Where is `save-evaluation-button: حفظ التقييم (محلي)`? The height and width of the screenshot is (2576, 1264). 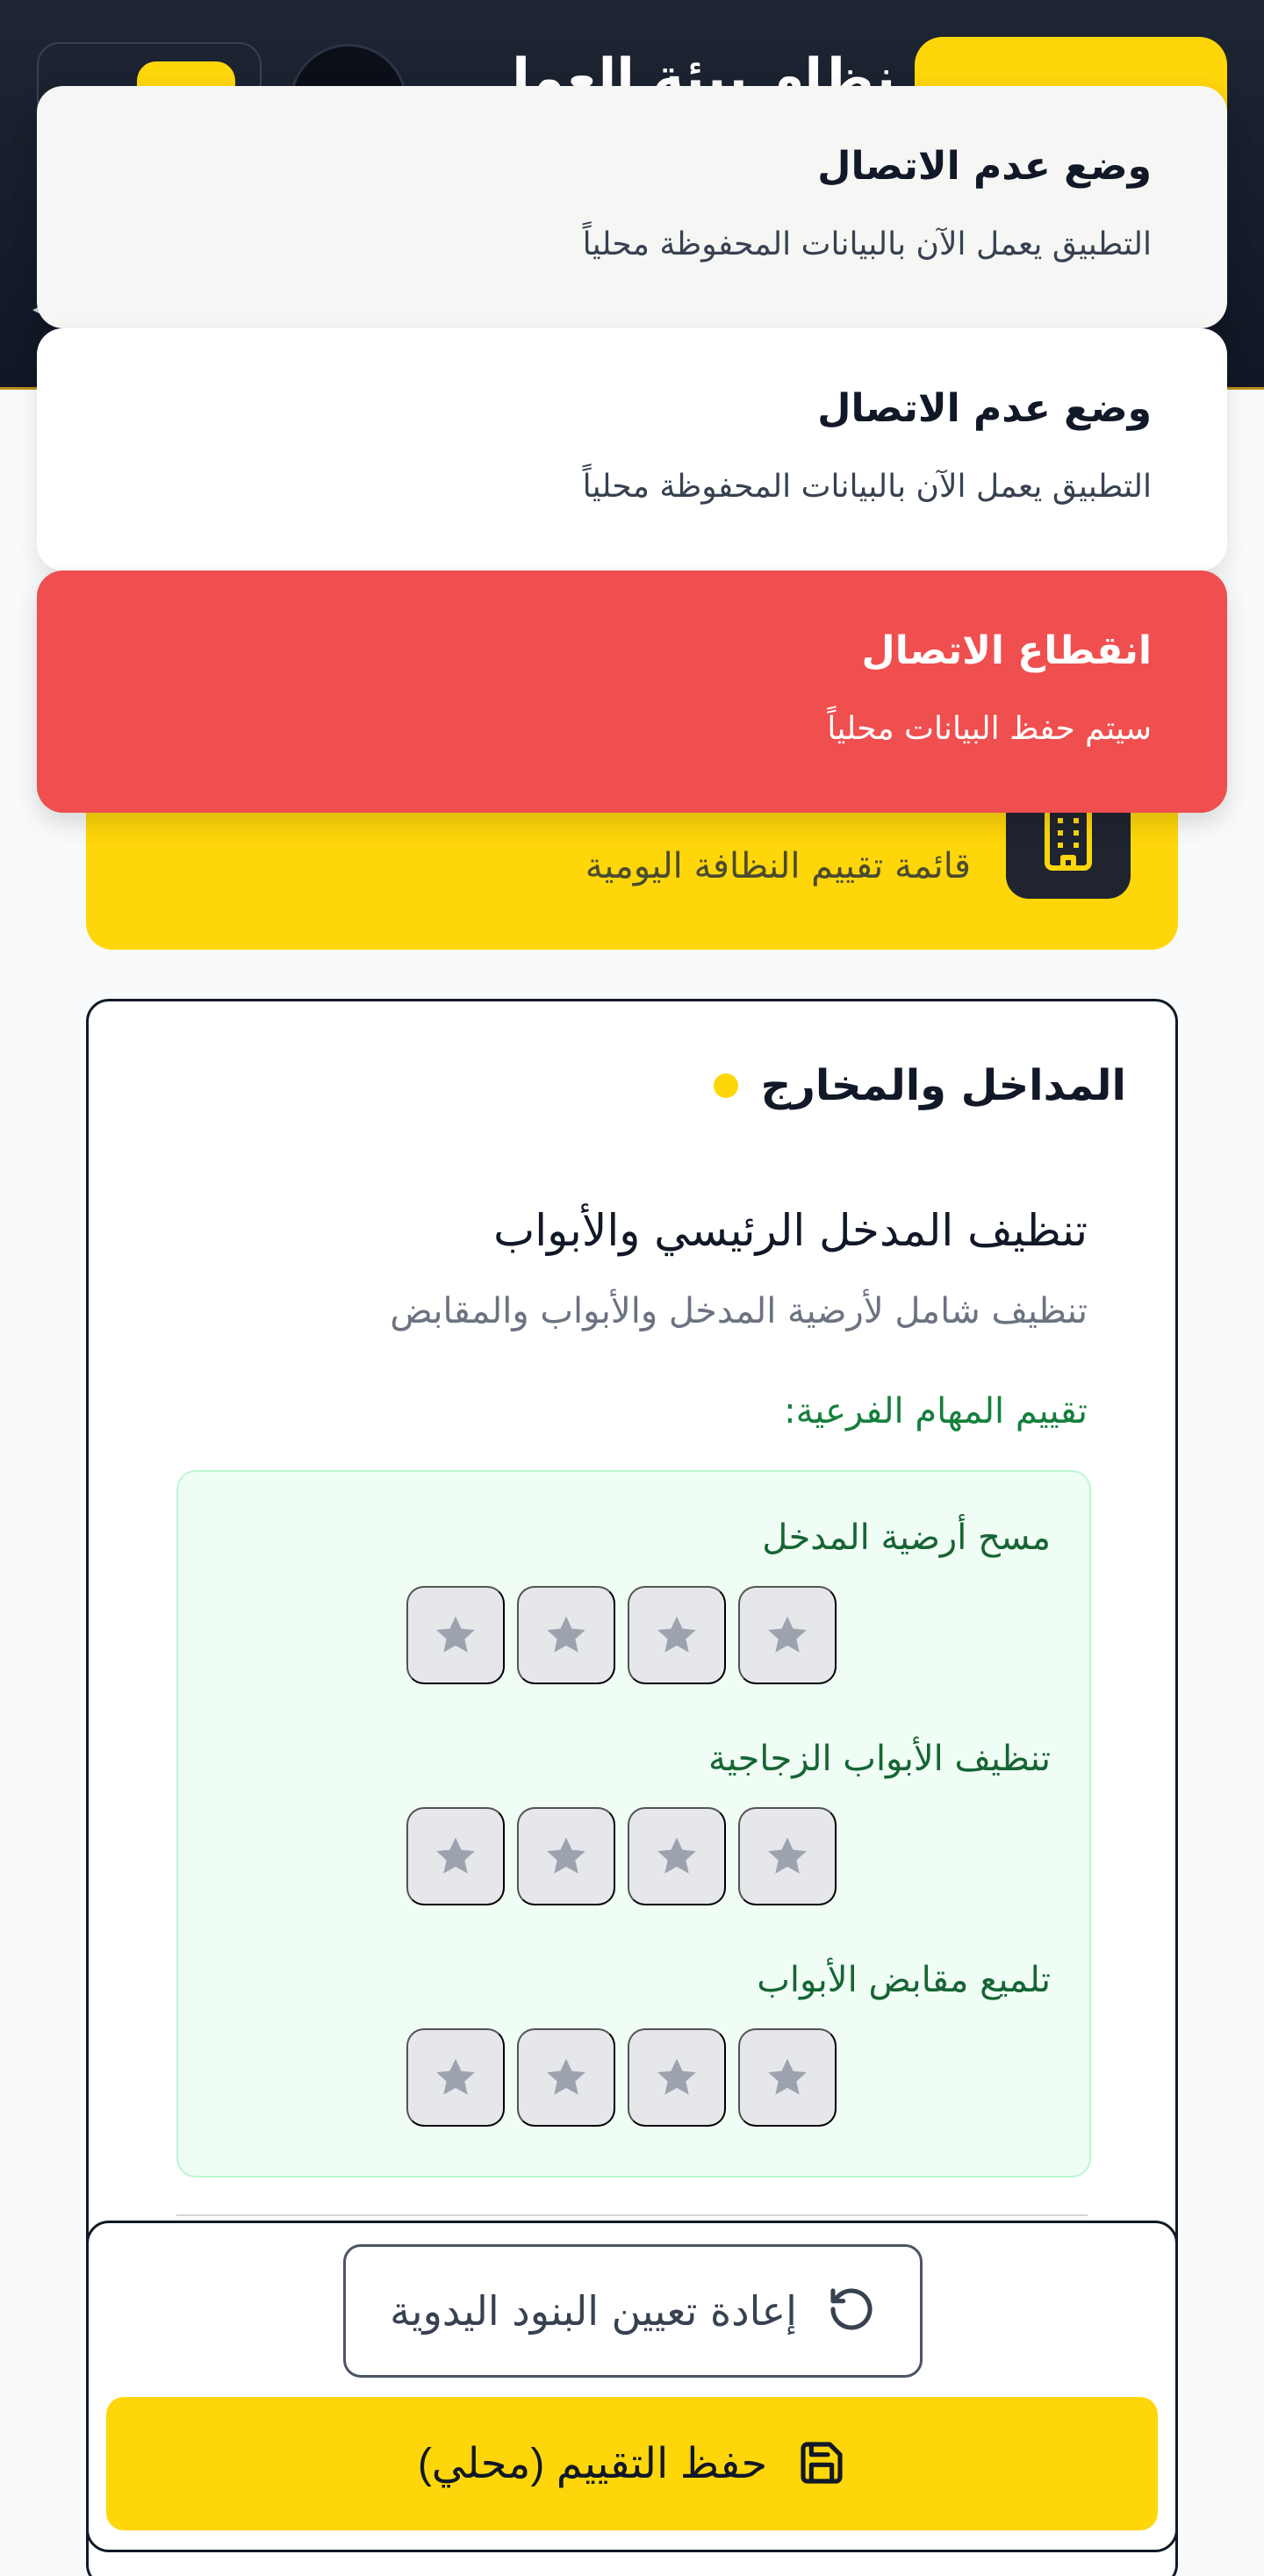
save-evaluation-button: حفظ التقييم (محلي) is located at coordinates (632, 2463).